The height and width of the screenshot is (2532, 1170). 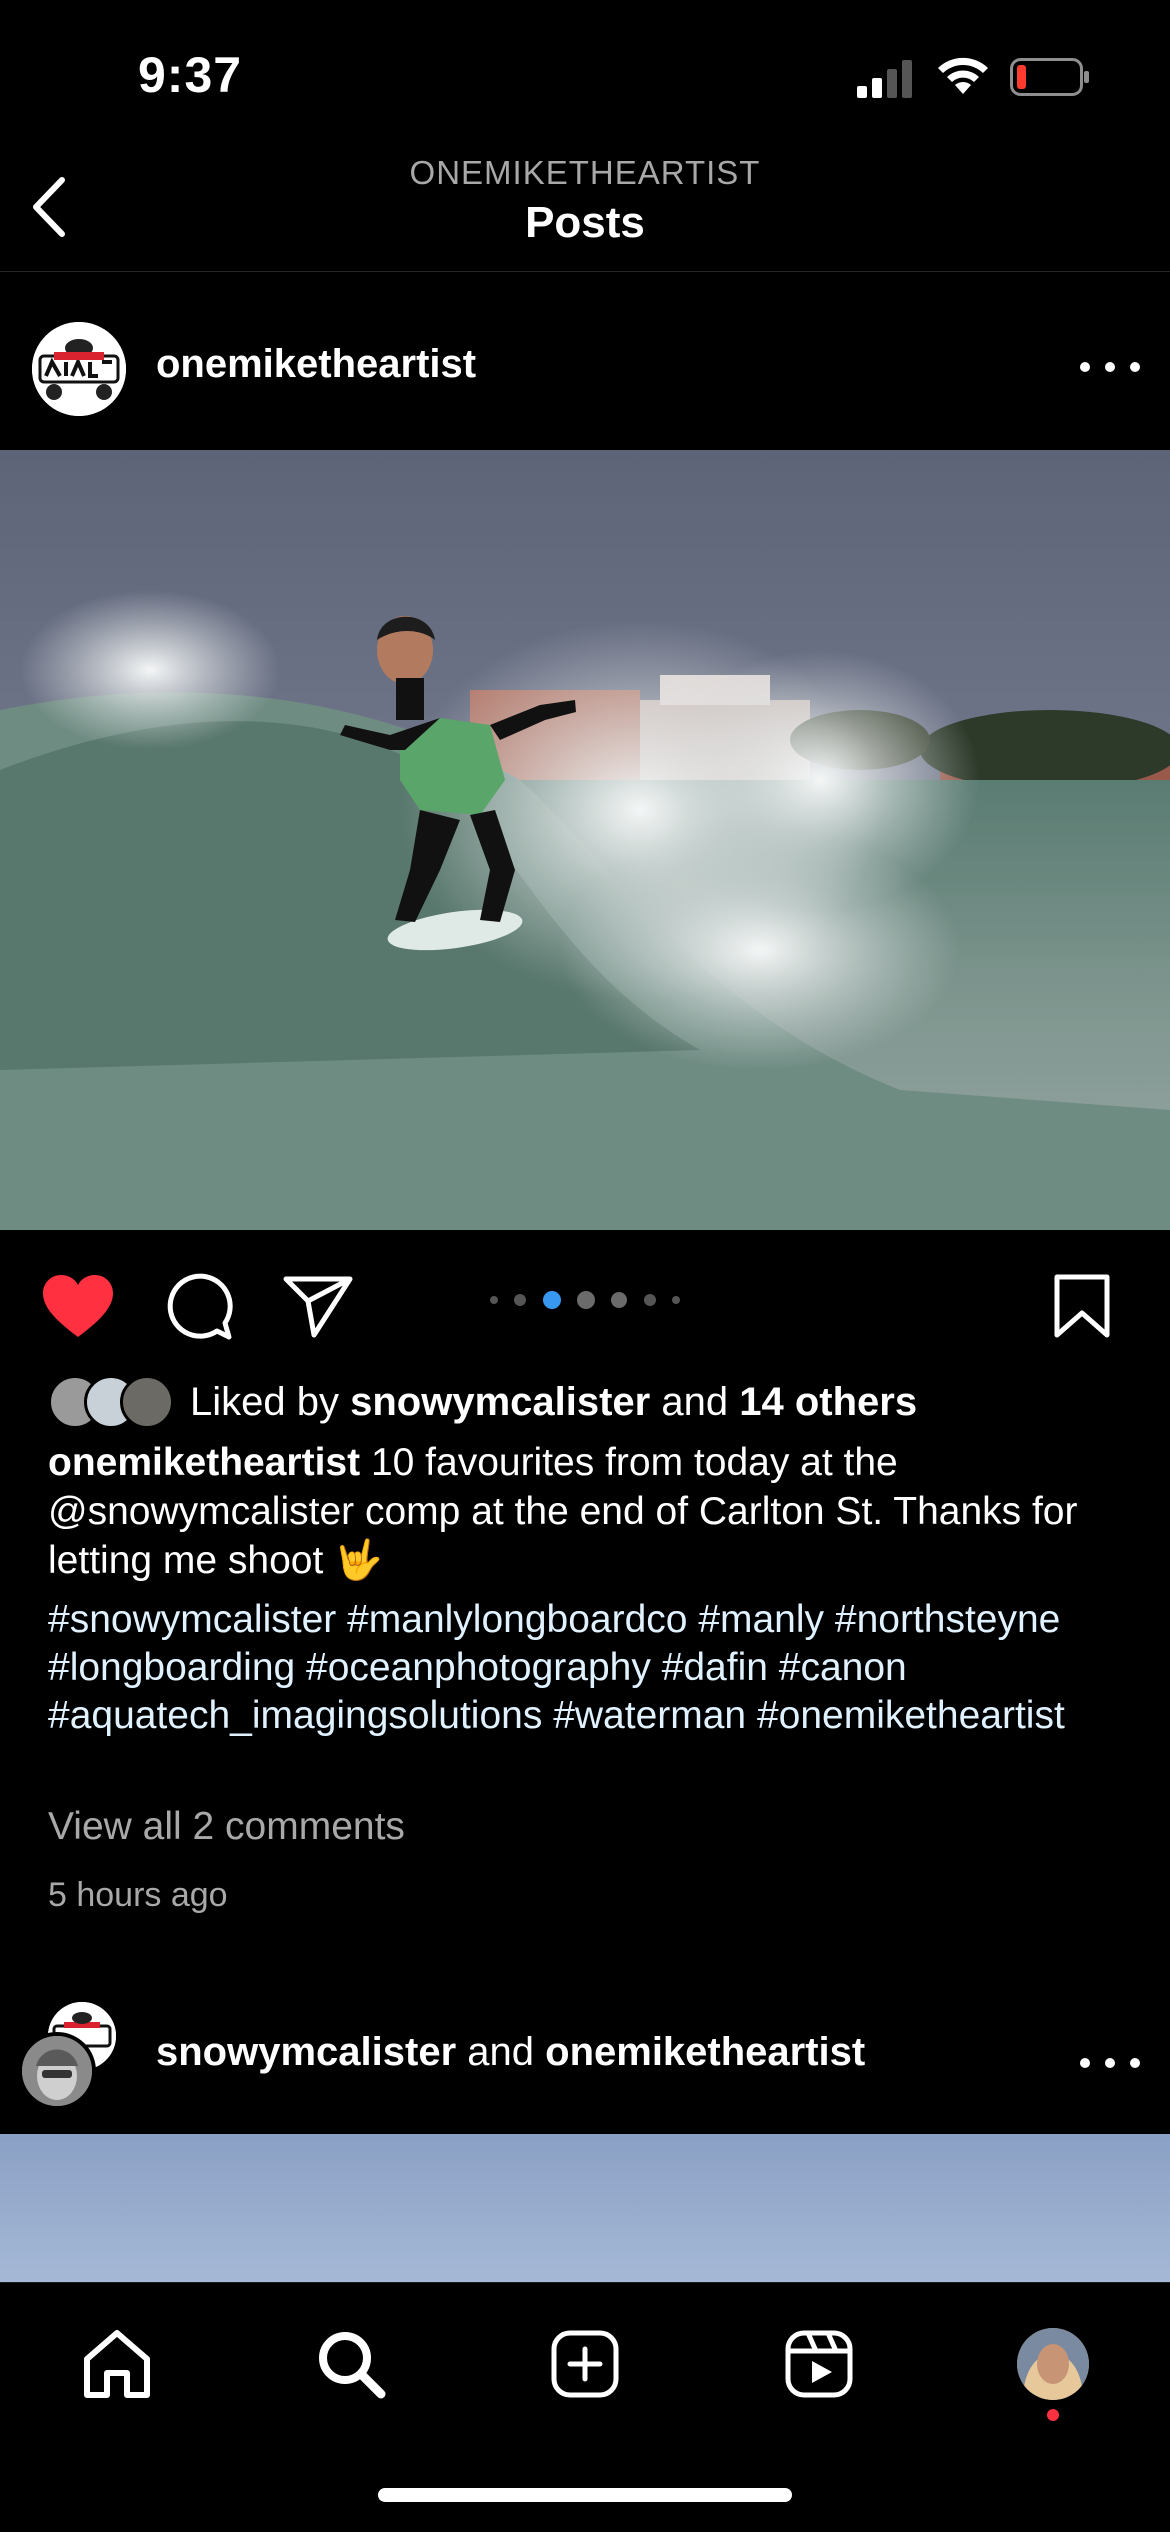 I want to click on home-icon, so click(x=117, y=2364).